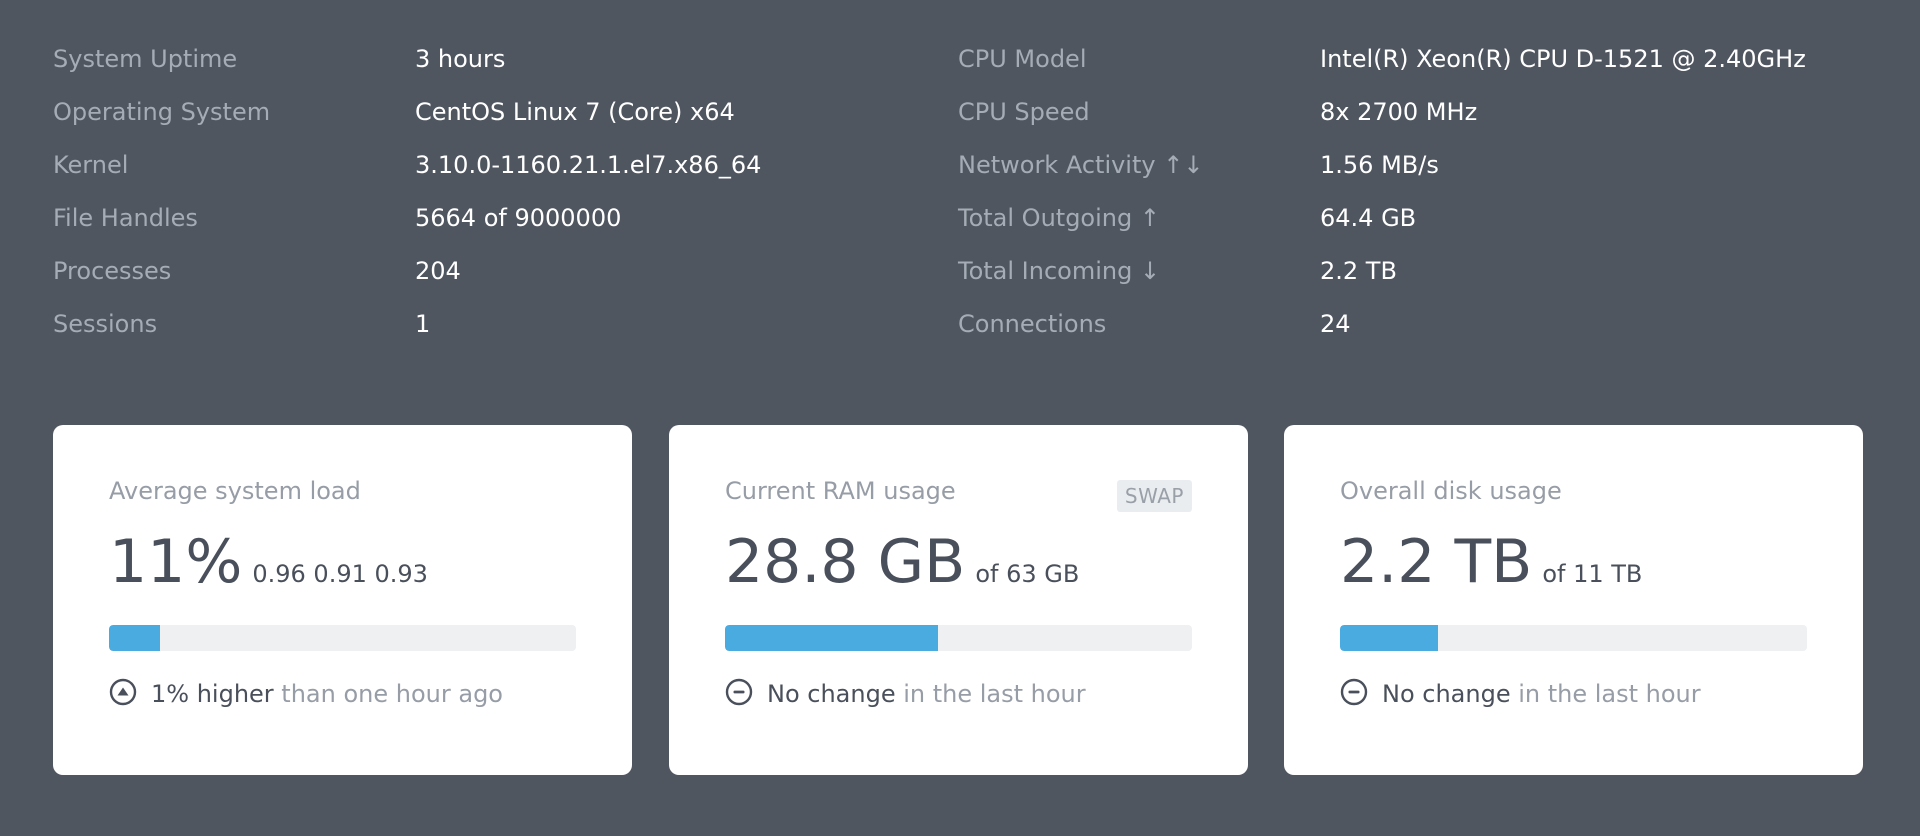  I want to click on info-label: Total Outgoing ↑, so click(1059, 218).